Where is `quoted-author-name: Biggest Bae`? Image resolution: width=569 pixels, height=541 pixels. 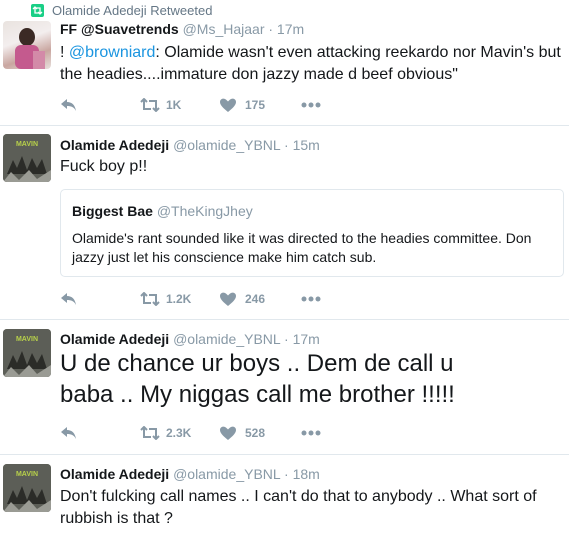 quoted-author-name: Biggest Bae is located at coordinates (112, 211).